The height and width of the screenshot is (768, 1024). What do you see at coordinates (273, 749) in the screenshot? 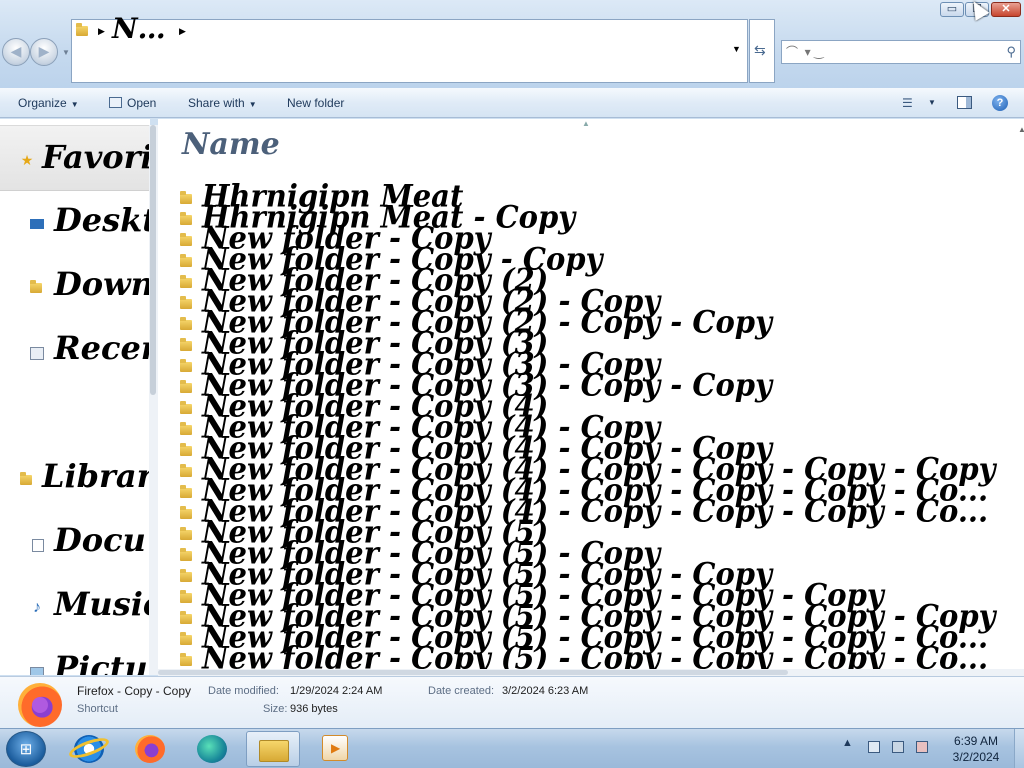
I see `taskbar-windows-explorer` at bounding box center [273, 749].